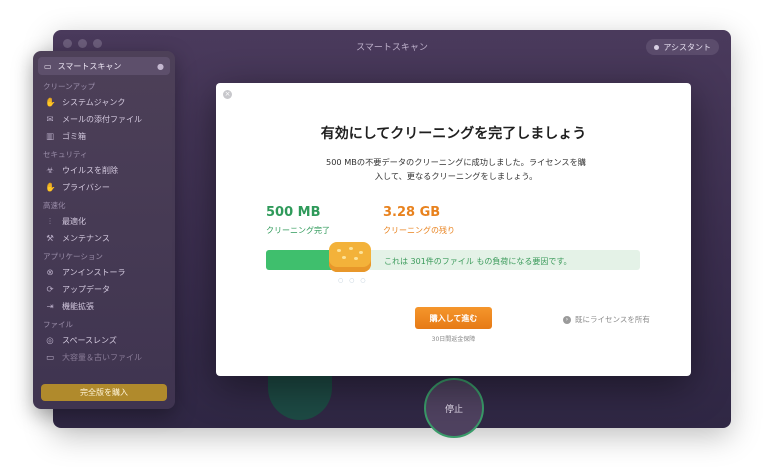 The image size is (768, 467). Describe the element at coordinates (300, 260) in the screenshot. I see `progress-fill` at that location.